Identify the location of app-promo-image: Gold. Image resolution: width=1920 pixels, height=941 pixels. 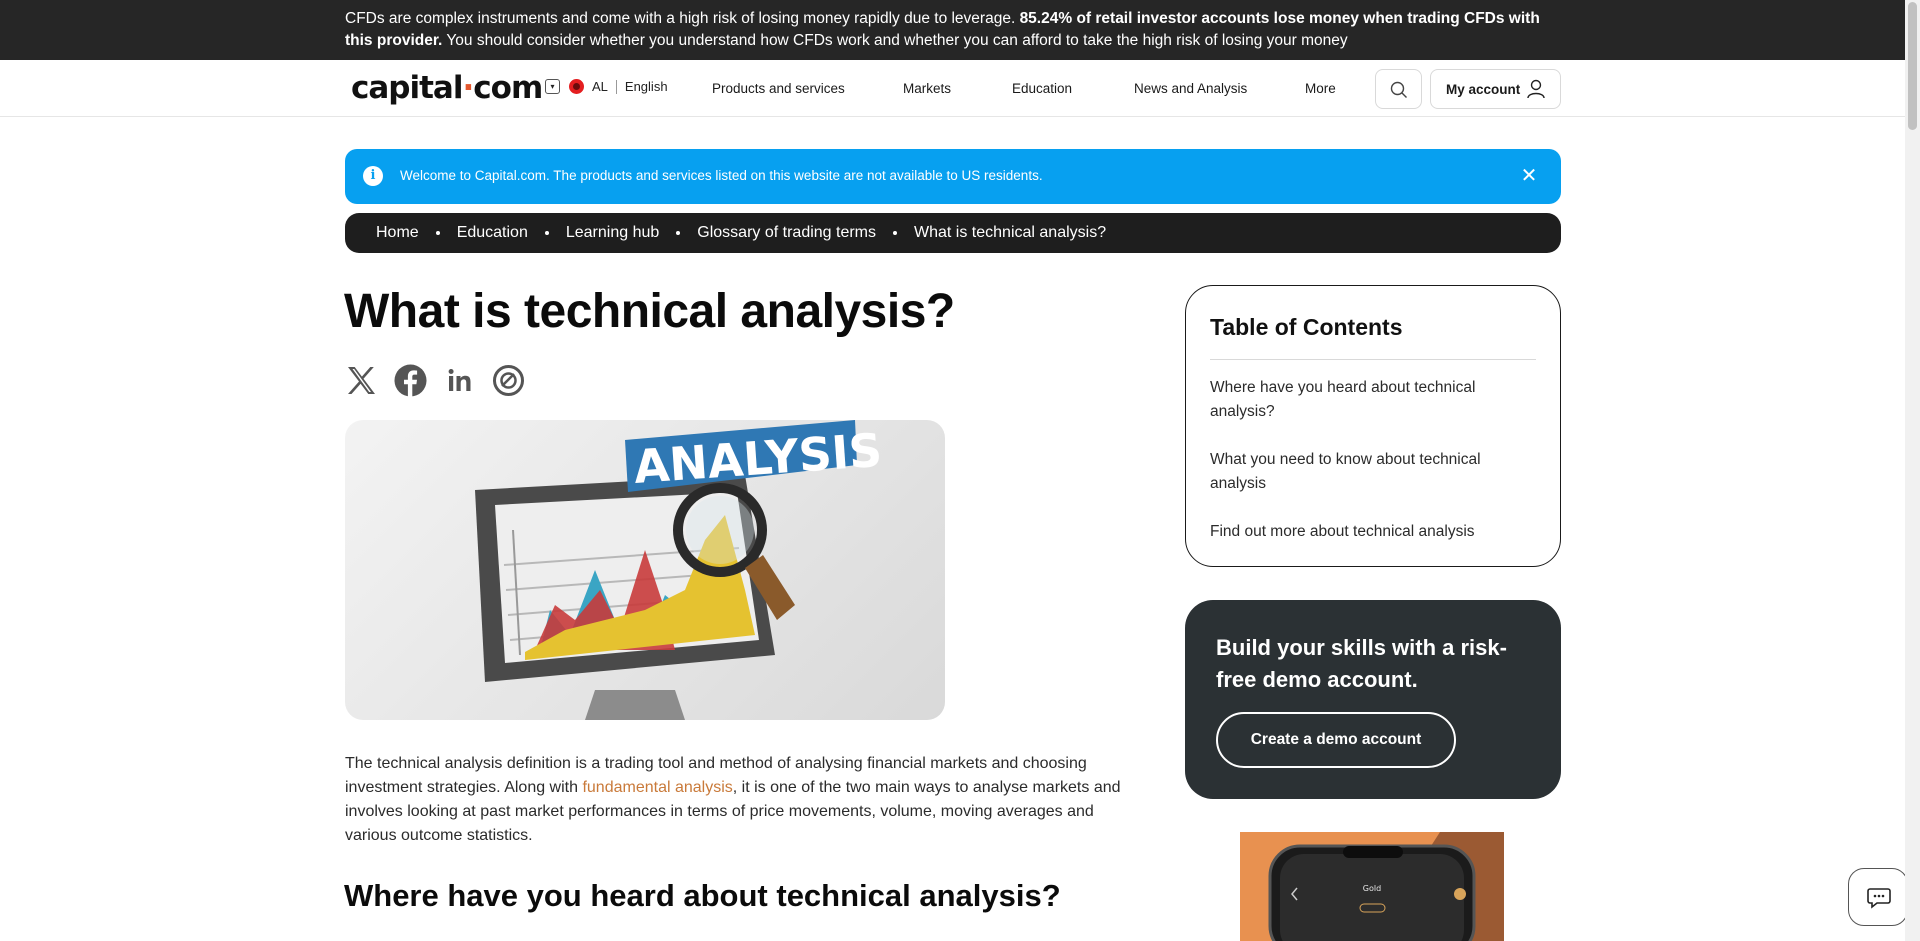
(1372, 886).